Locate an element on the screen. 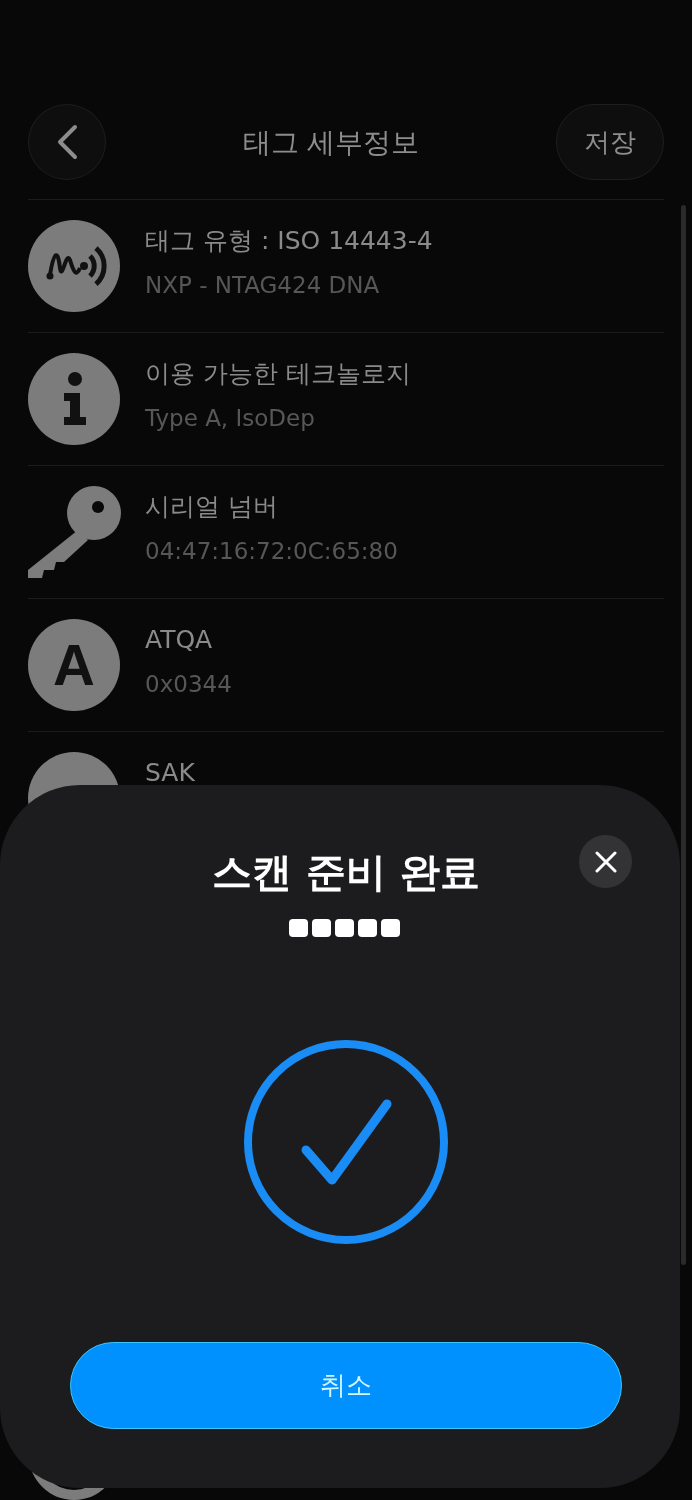 Image resolution: width=692 pixels, height=1500 pixels. detail-label: 이용 가능한 테크놀로지 is located at coordinates (278, 374).